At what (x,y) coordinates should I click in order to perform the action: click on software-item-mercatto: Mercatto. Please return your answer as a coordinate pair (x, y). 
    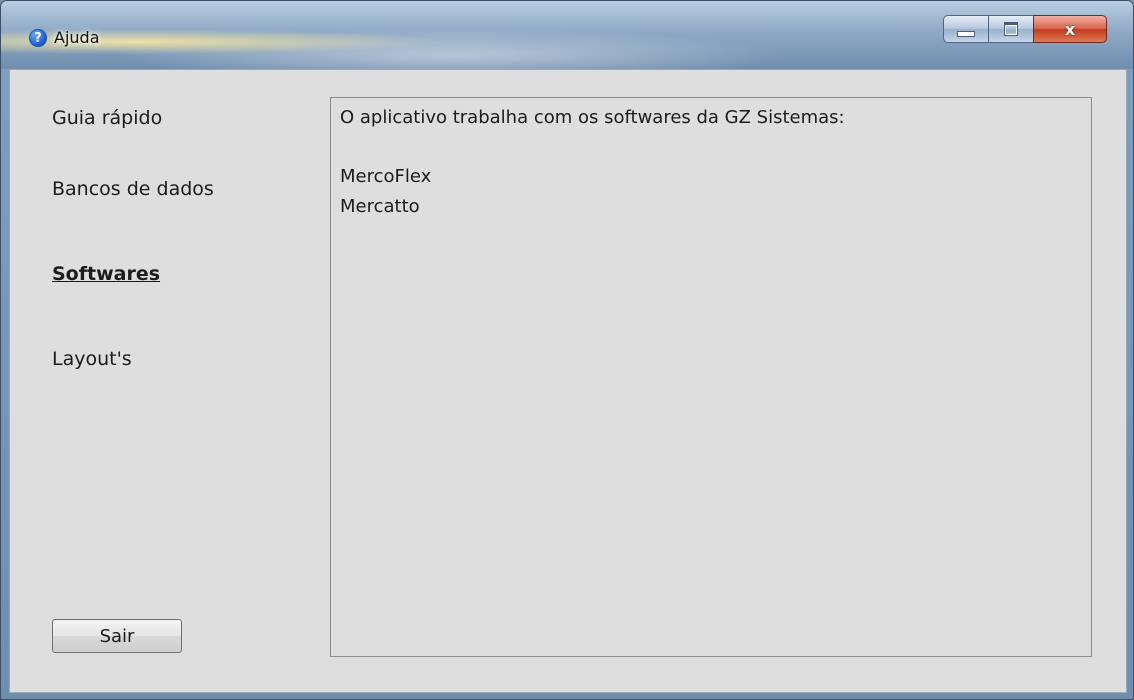
    Looking at the image, I should click on (380, 206).